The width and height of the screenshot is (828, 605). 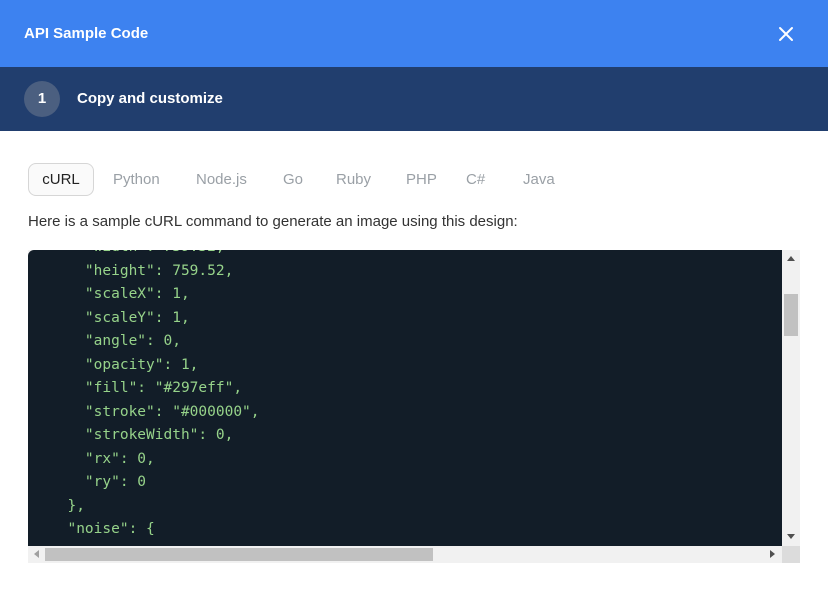 I want to click on step-bar: 1 Copy and customize, so click(x=414, y=99).